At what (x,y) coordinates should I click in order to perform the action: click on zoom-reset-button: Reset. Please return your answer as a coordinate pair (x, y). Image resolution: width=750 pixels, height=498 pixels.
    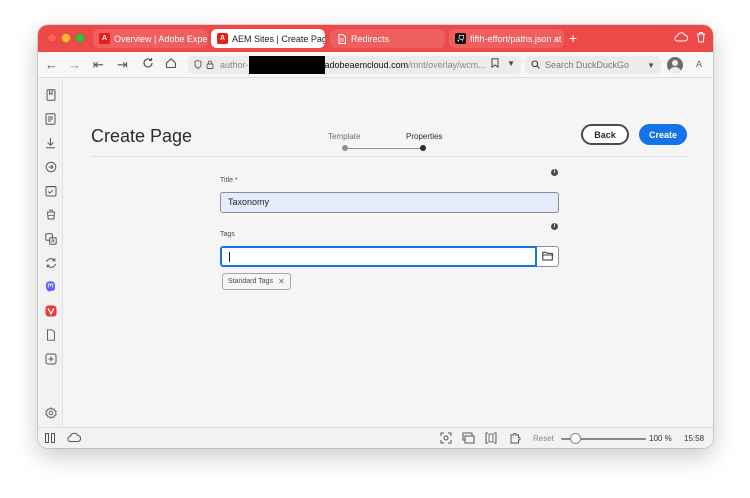
    Looking at the image, I should click on (543, 438).